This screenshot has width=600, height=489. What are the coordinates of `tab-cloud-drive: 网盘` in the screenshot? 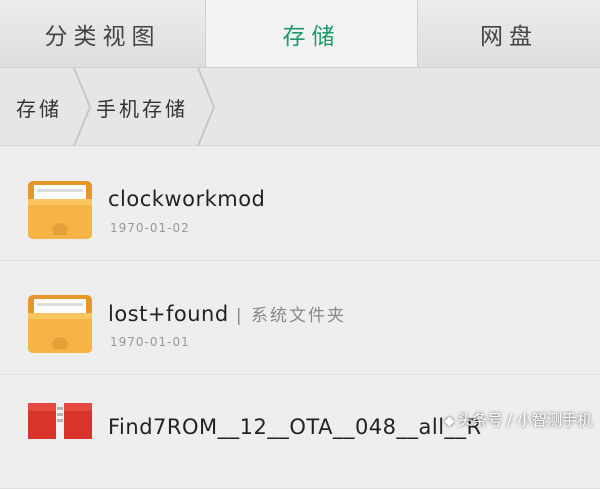 It's located at (509, 33).